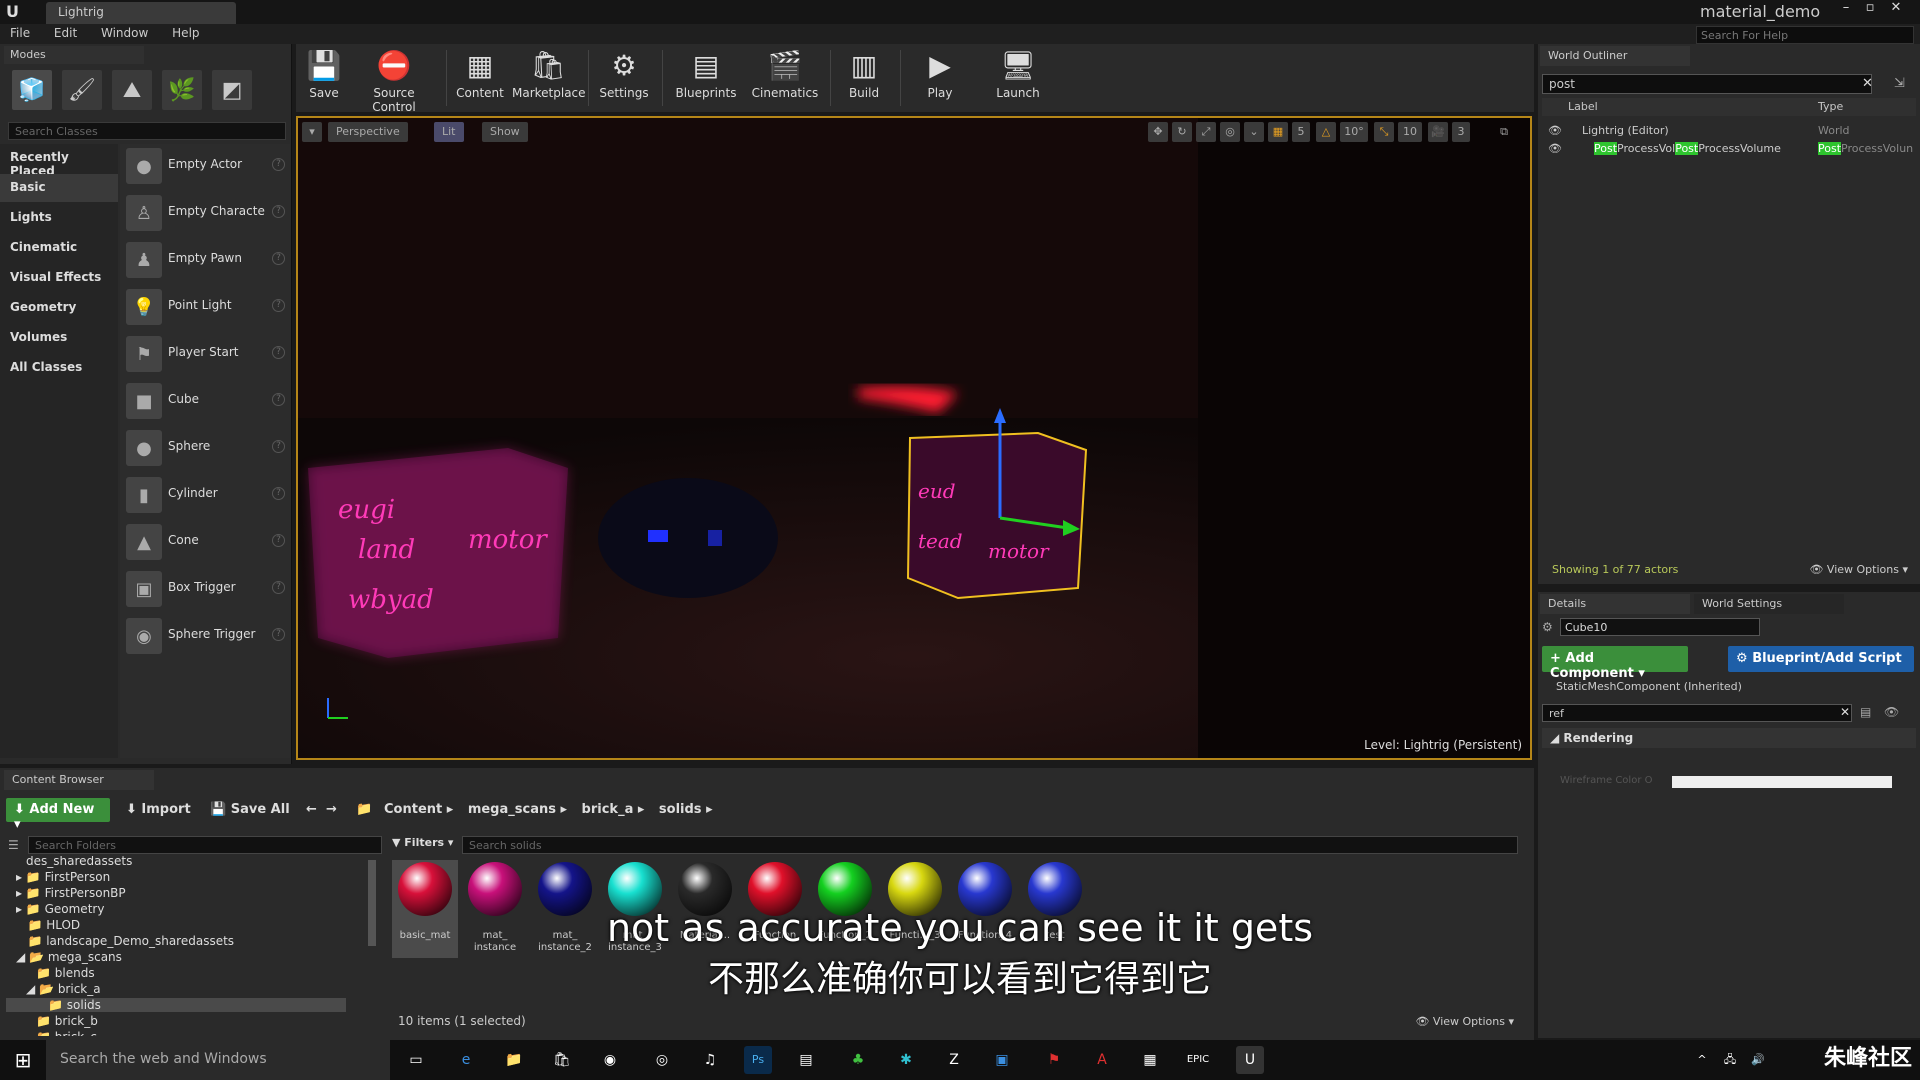 The height and width of the screenshot is (1080, 1920). I want to click on settings-button: ⚙ Settings, so click(624, 78).